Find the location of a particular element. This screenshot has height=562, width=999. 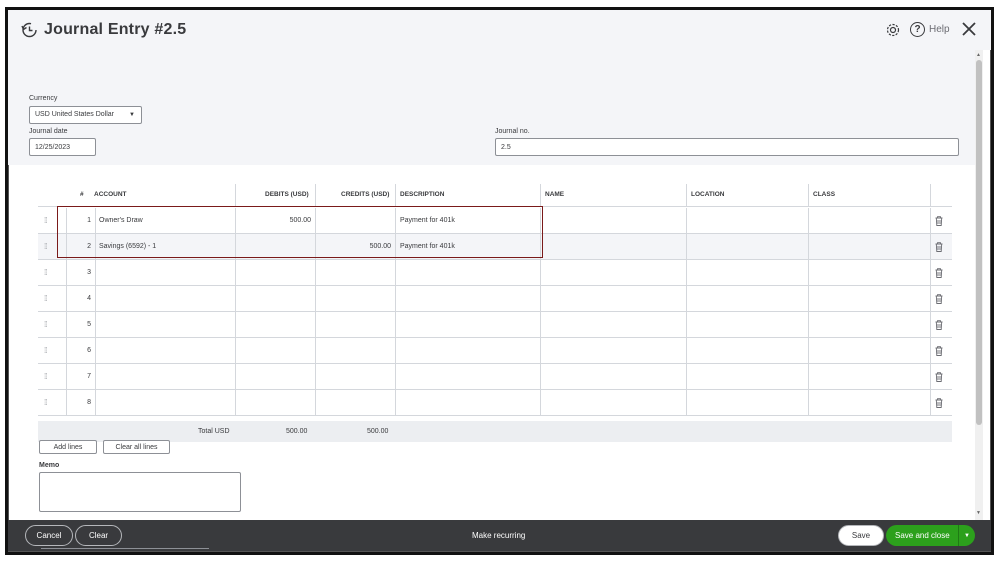

table-row: ⁞⁞ 5 is located at coordinates (495, 325).